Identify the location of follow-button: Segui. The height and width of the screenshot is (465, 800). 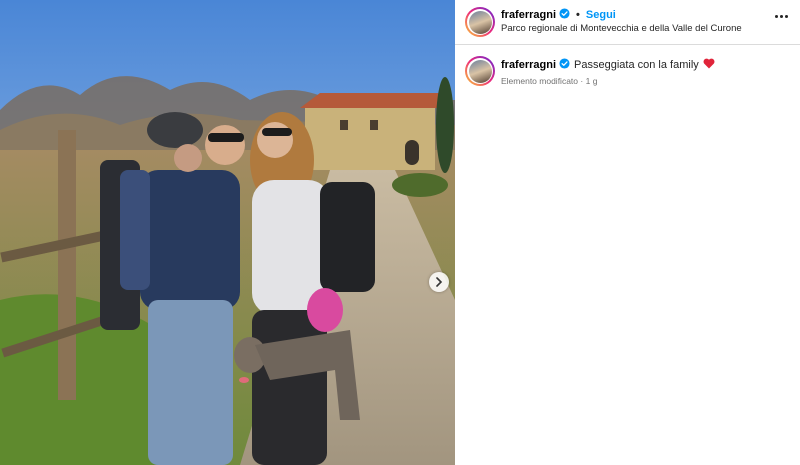
(601, 15).